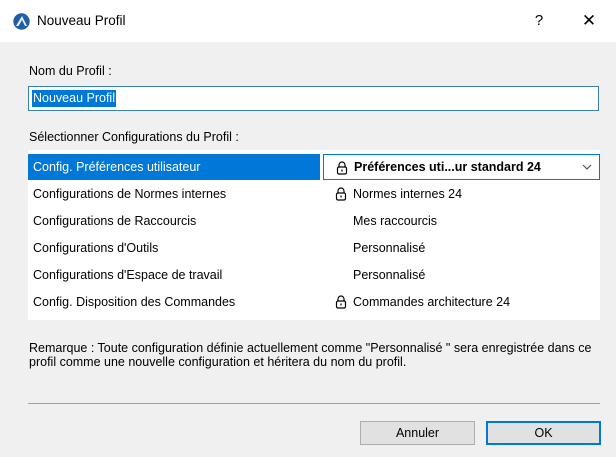 The width and height of the screenshot is (616, 457). Describe the element at coordinates (134, 302) in the screenshot. I see `config-row-name: Config. Disposition des Commandes` at that location.